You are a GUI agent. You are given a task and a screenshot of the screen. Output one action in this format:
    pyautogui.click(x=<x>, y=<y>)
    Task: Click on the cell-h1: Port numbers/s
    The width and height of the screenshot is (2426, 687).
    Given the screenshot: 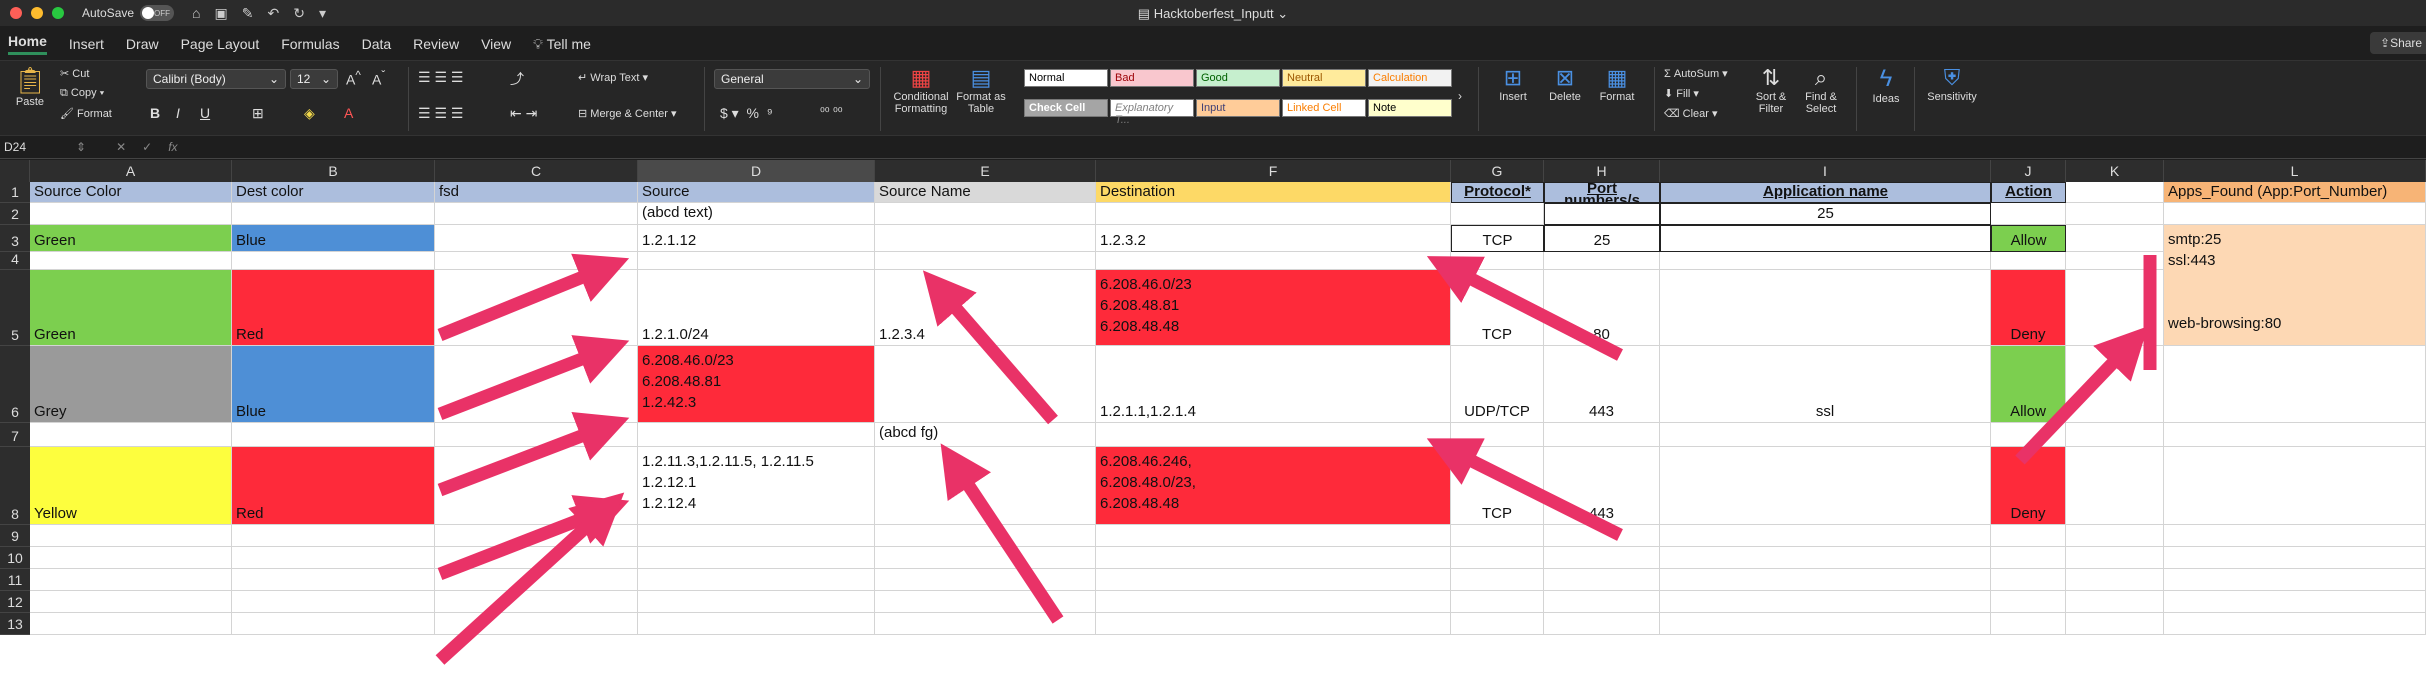 What is the action you would take?
    pyautogui.click(x=1602, y=192)
    